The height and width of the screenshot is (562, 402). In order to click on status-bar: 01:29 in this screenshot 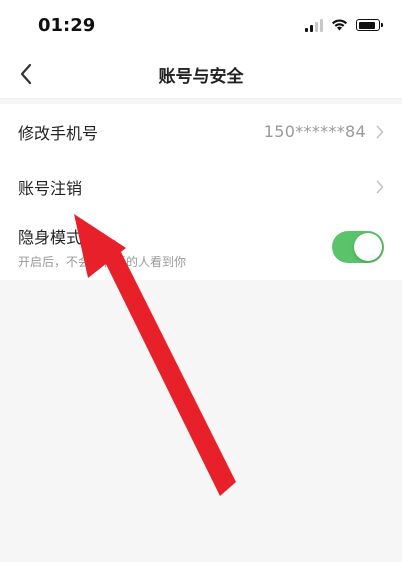, I will do `click(201, 25)`.